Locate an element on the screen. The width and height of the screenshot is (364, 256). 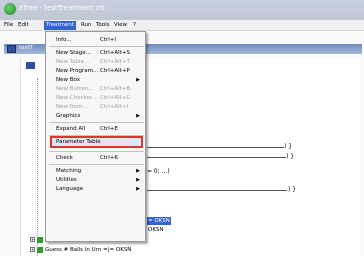
menu-item-info: Info... Ctrl+I is located at coordinates (95, 40).